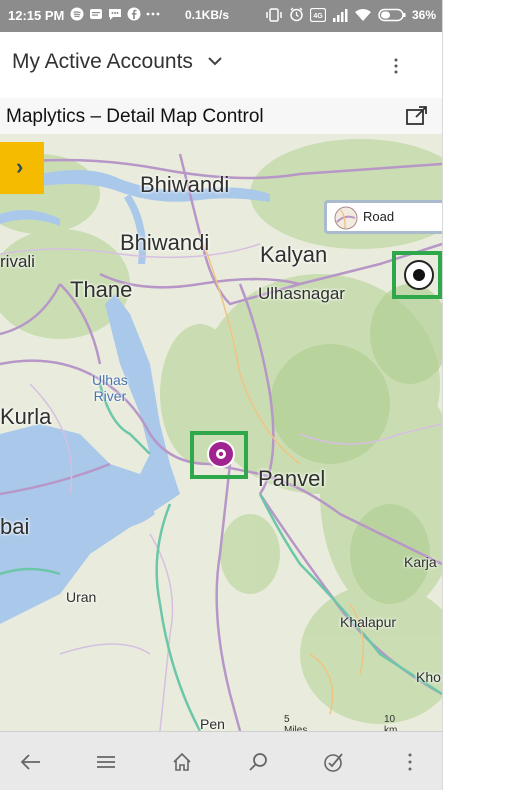 Image resolution: width=522 pixels, height=790 pixels. I want to click on home-icon, so click(182, 761).